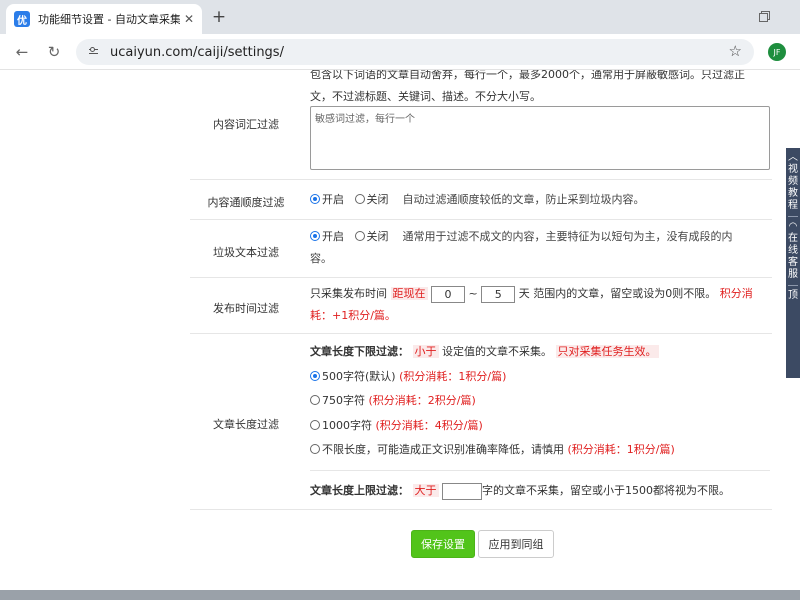  What do you see at coordinates (448, 294) in the screenshot?
I see `time-from-input: 0` at bounding box center [448, 294].